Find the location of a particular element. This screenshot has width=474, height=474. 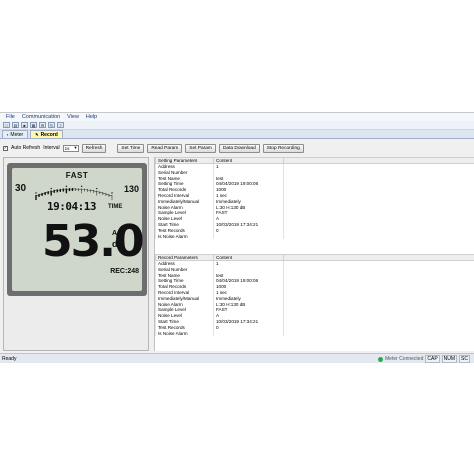

refresh-icon: ↻ is located at coordinates (51, 125).